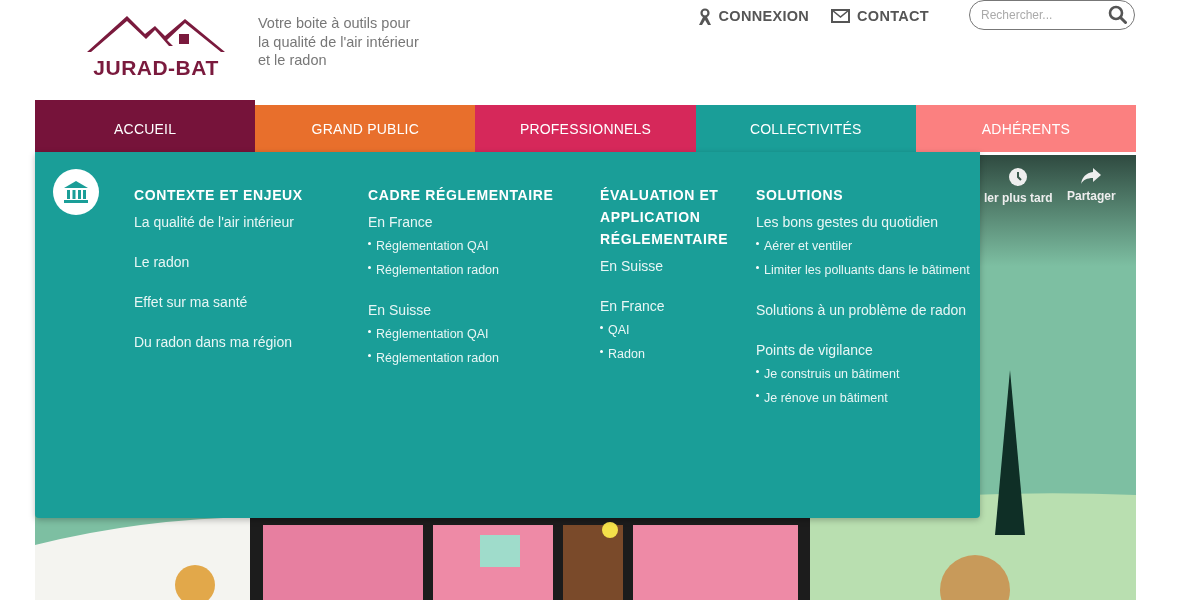 The height and width of the screenshot is (600, 1180). I want to click on menu-heading: SOLUTIONS, so click(800, 195).